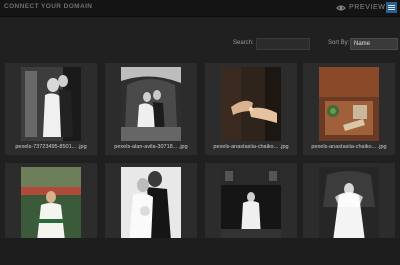 Image resolution: width=400 pixels, height=265 pixels. I want to click on menu-icon, so click(391, 7).